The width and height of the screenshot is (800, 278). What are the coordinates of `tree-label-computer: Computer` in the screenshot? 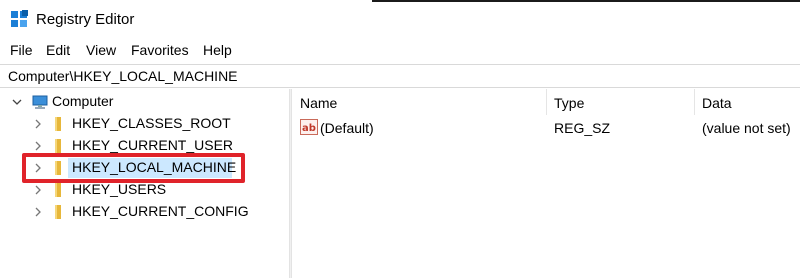 It's located at (83, 101).